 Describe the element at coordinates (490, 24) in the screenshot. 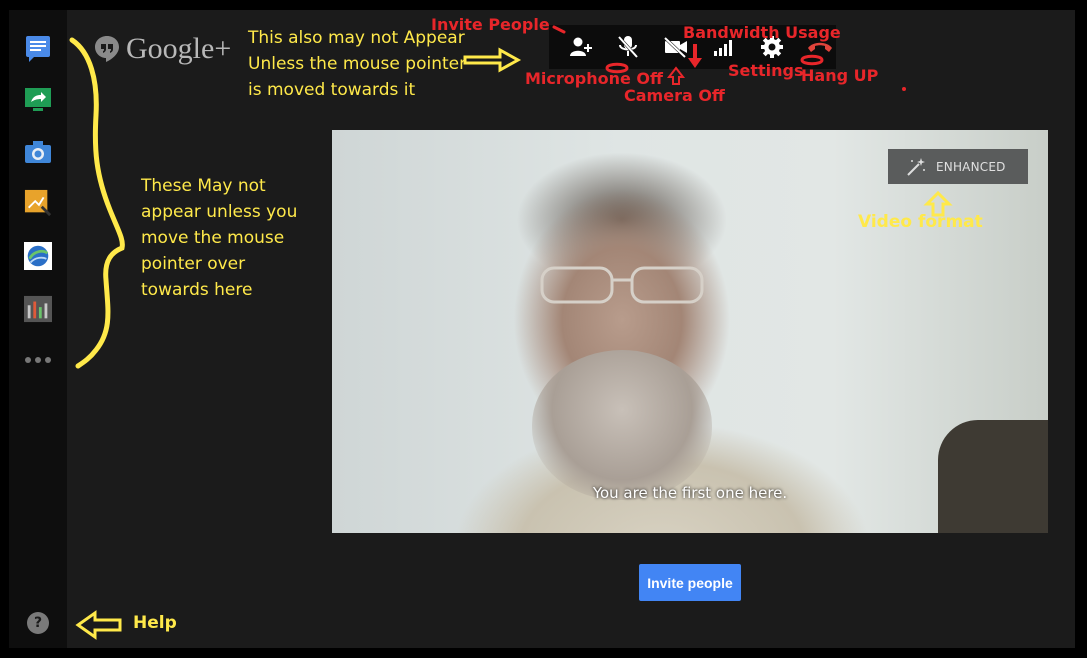

I see `invite-people-annotation: Invite People` at that location.